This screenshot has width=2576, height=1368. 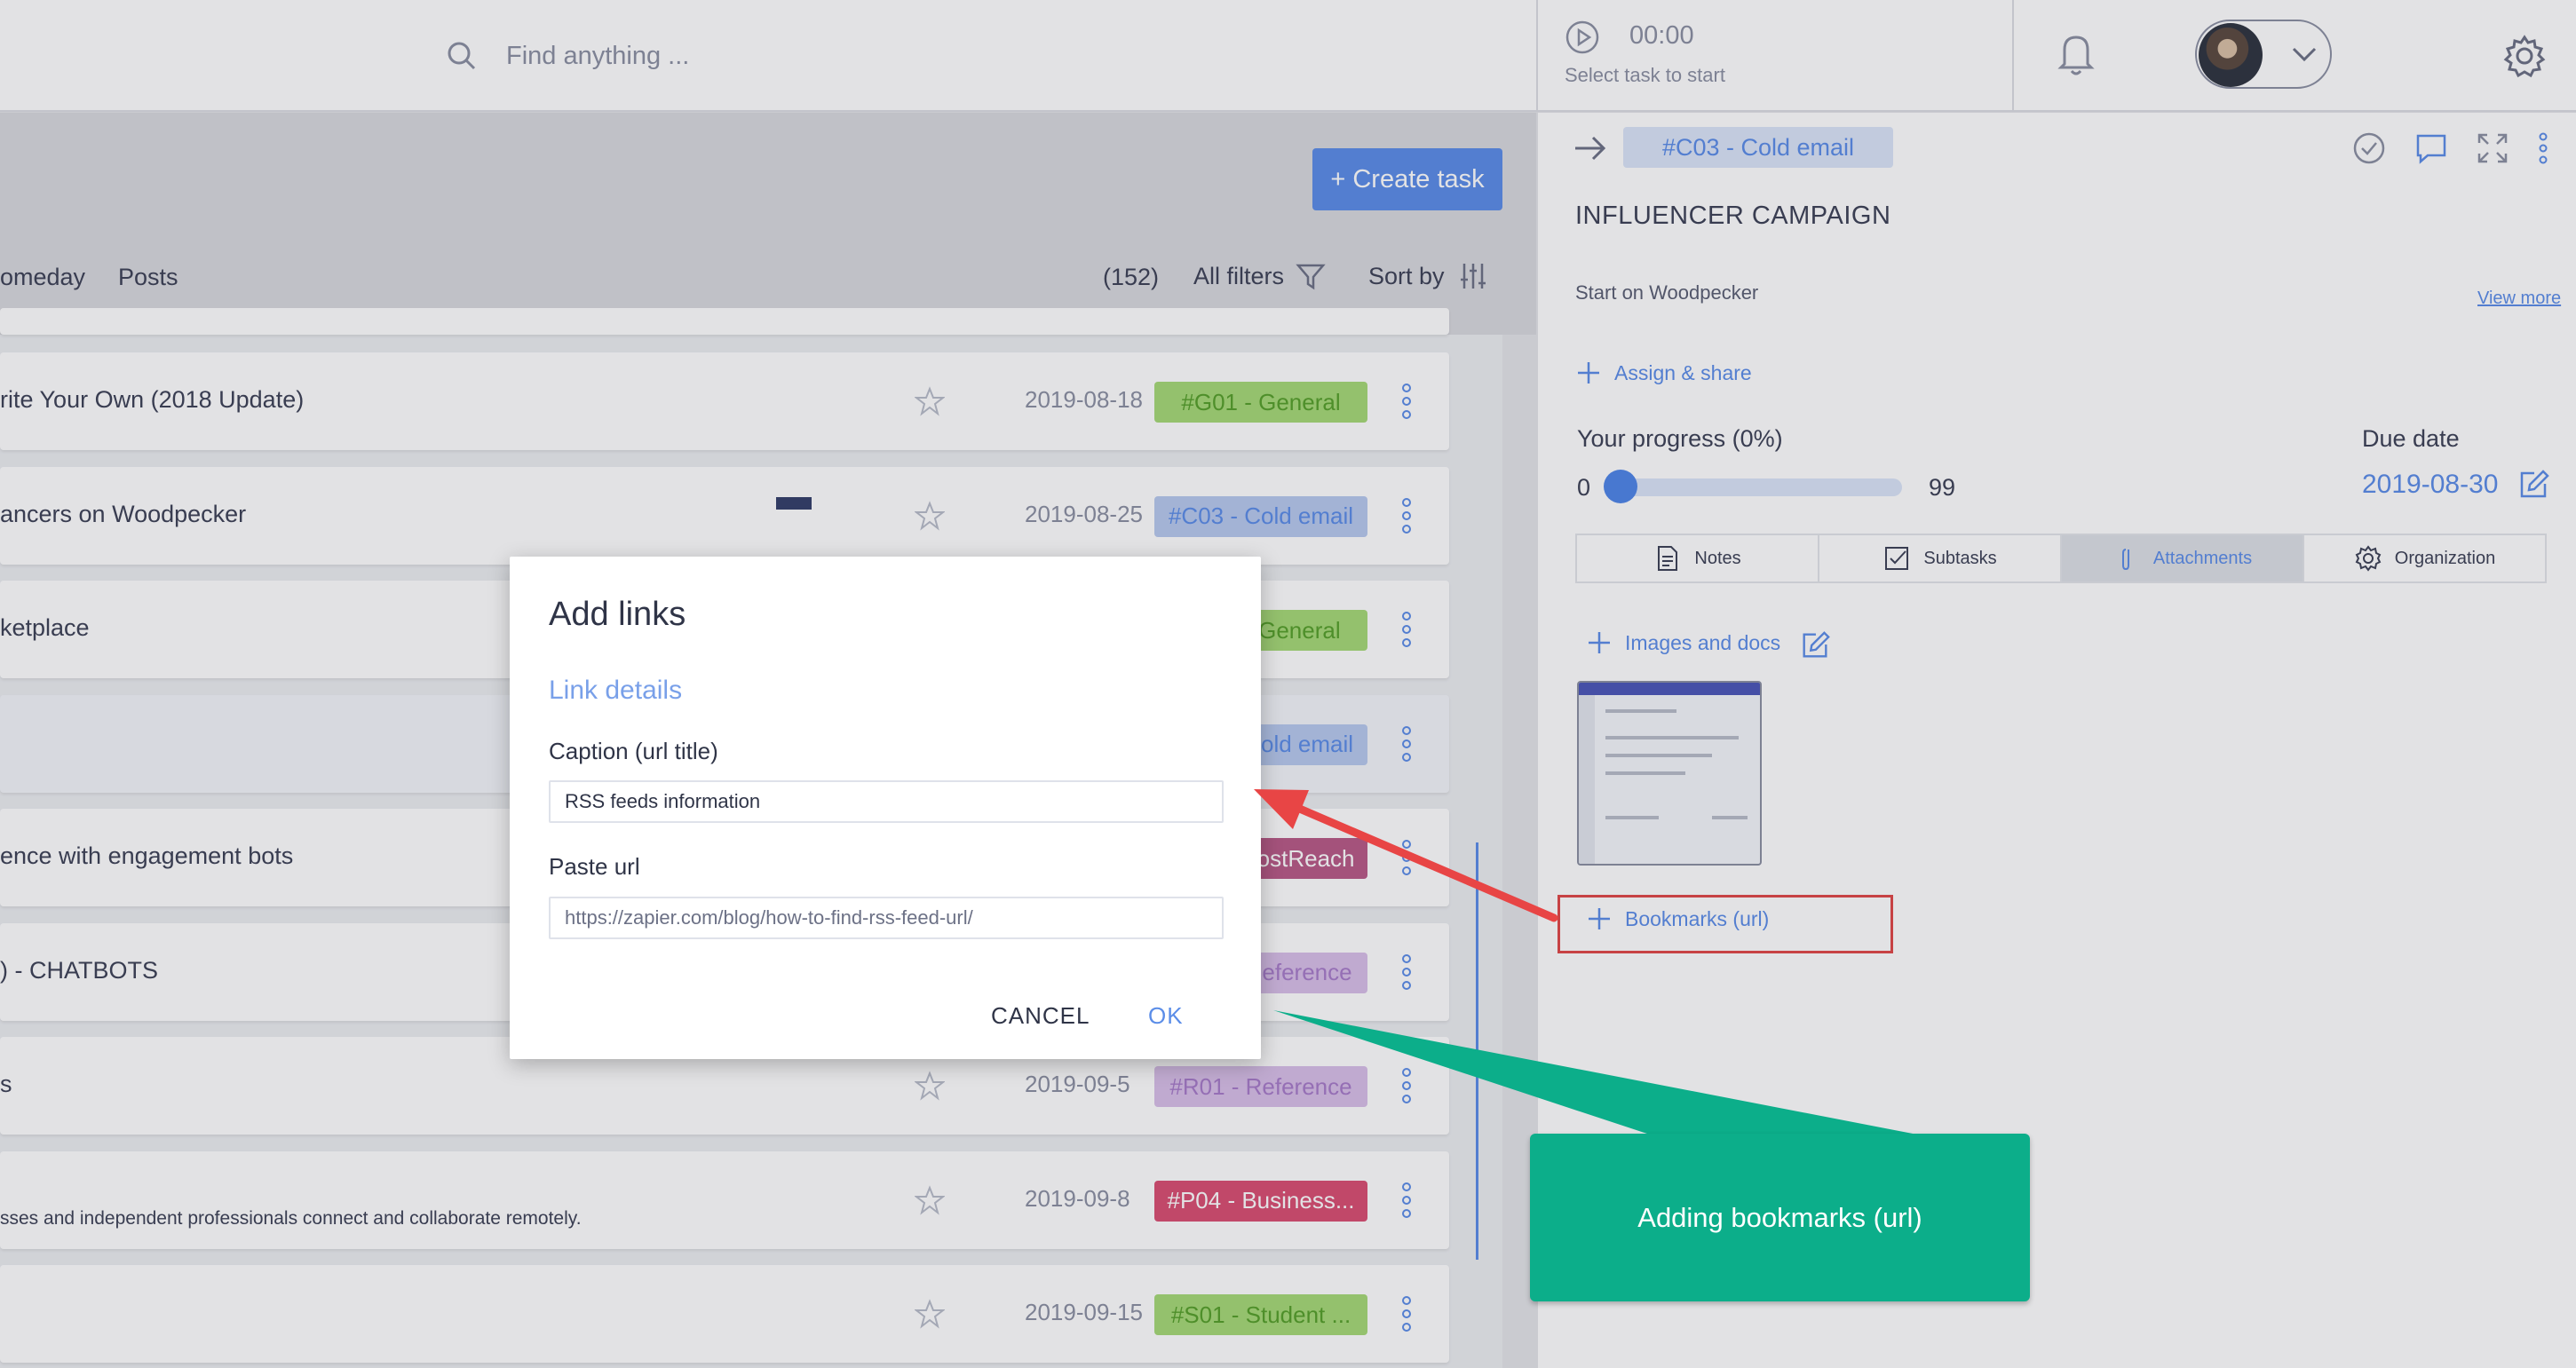 I want to click on caption-label: Caption (url title), so click(x=634, y=751).